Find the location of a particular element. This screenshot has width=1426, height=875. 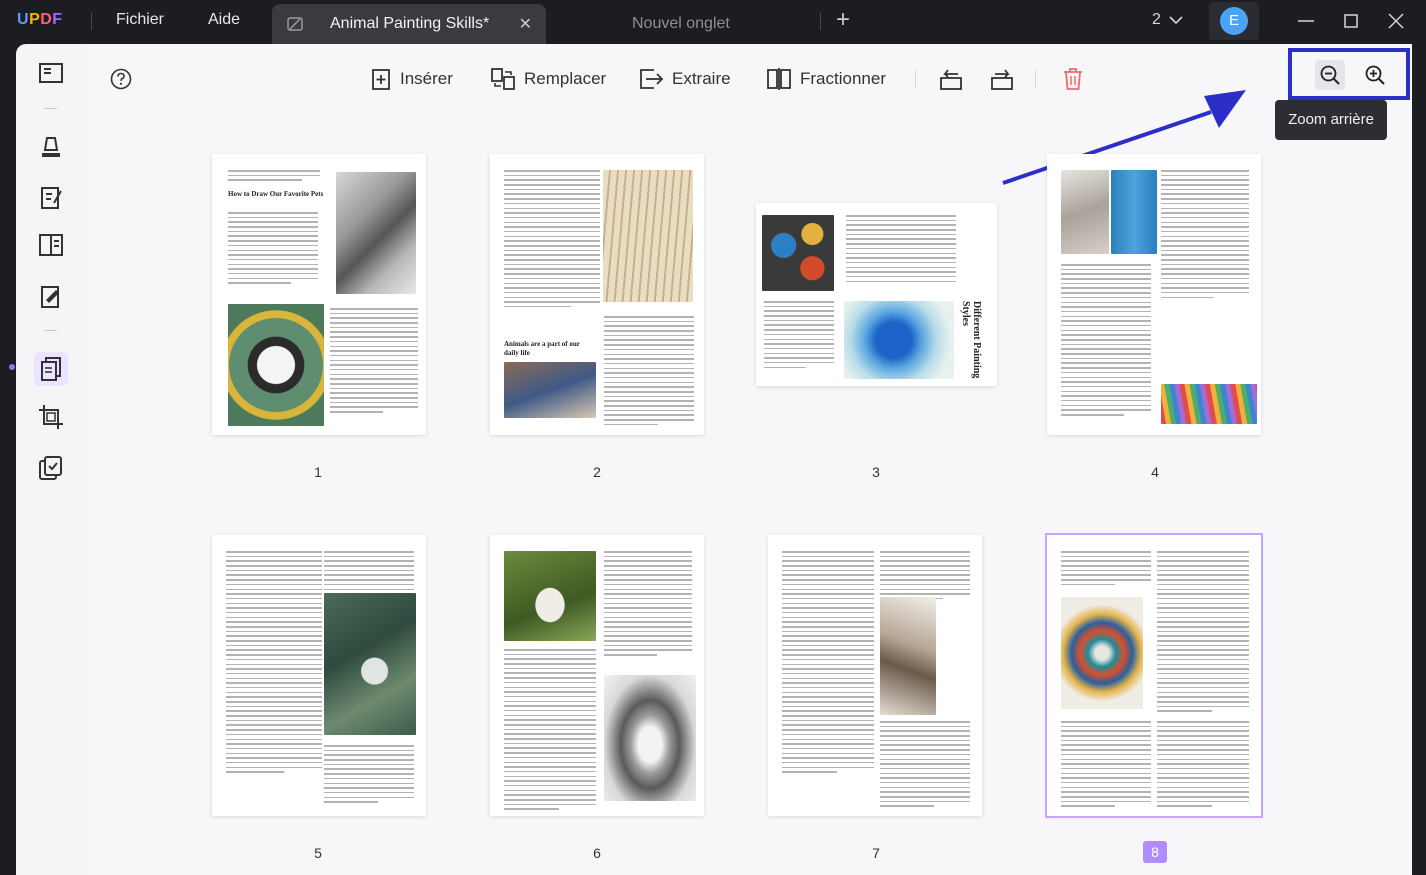

extract-icon is located at coordinates (652, 79).